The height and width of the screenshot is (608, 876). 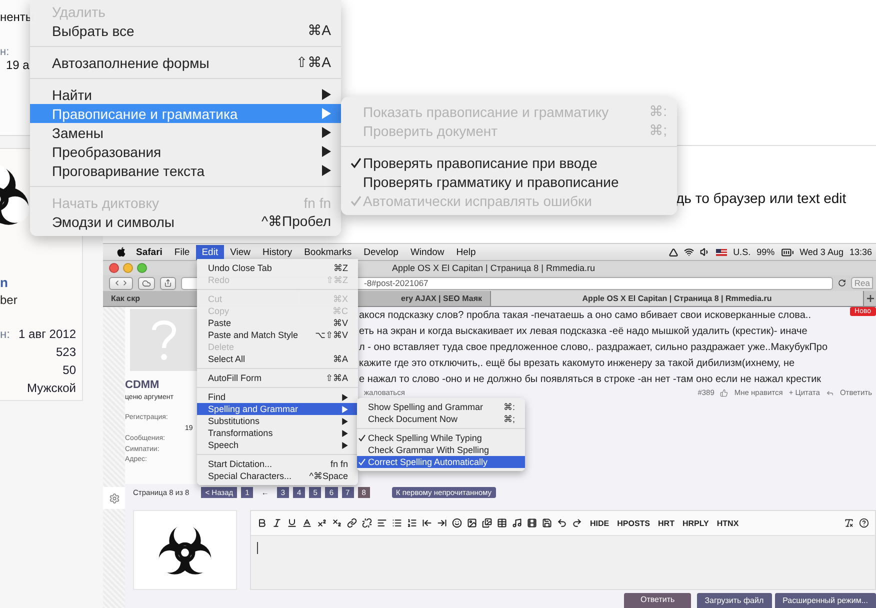 What do you see at coordinates (9, 300) in the screenshot?
I see `user-title: ber` at bounding box center [9, 300].